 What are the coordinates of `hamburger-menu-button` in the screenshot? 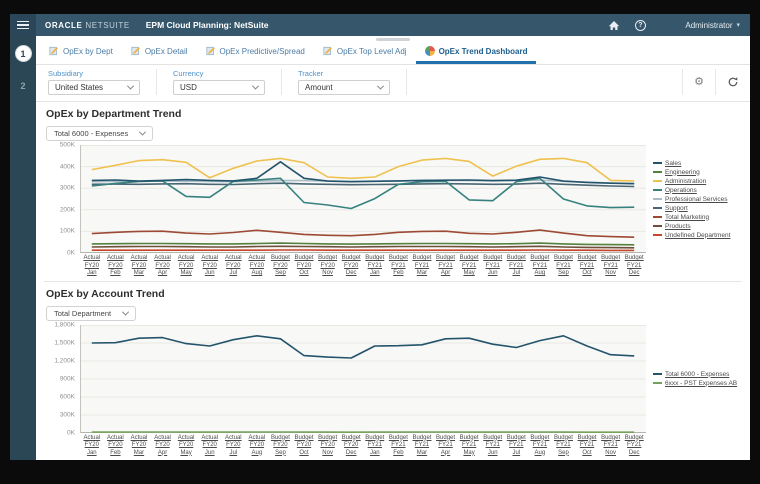 It's located at (23, 25).